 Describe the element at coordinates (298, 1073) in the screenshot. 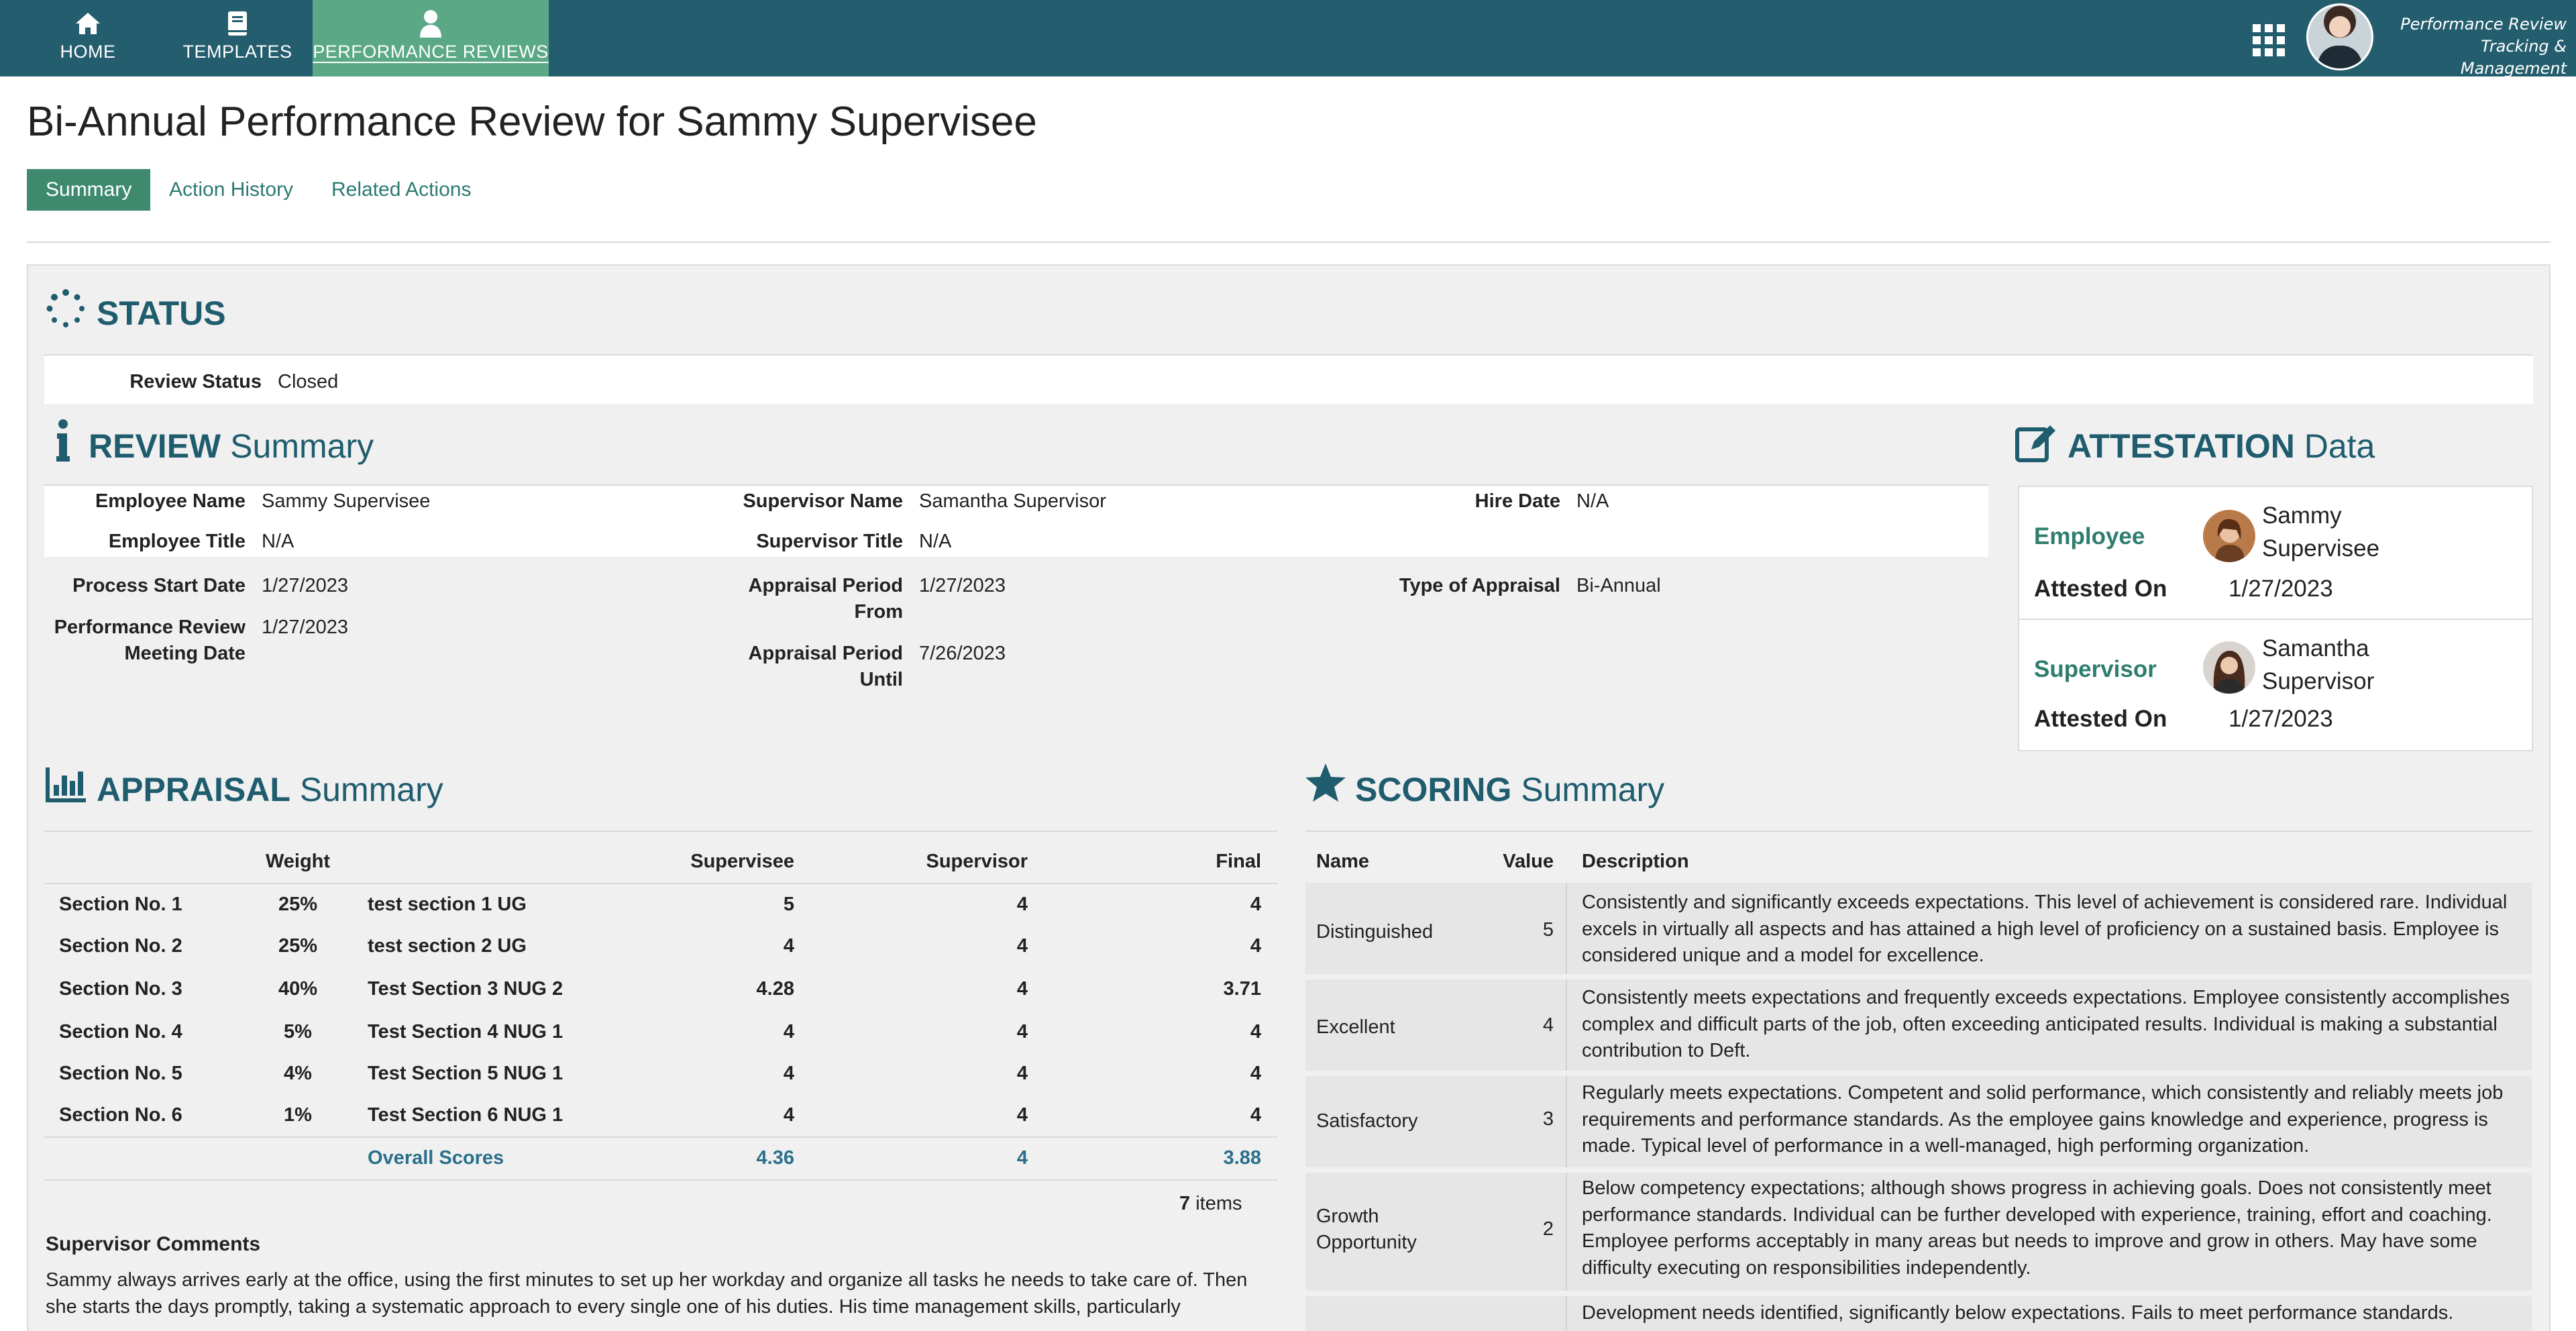

I see `row-weight: 4%` at that location.